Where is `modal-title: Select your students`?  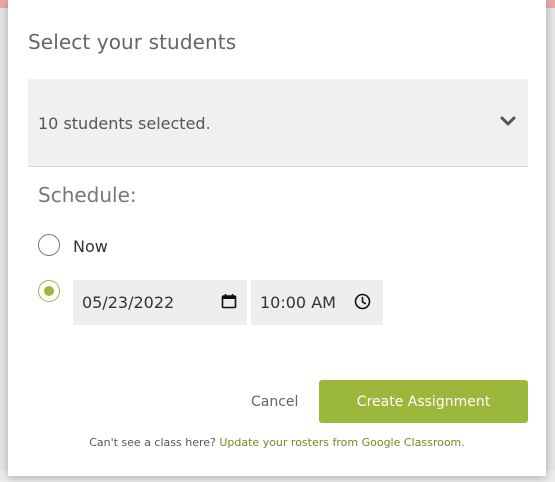
modal-title: Select your students is located at coordinates (132, 42).